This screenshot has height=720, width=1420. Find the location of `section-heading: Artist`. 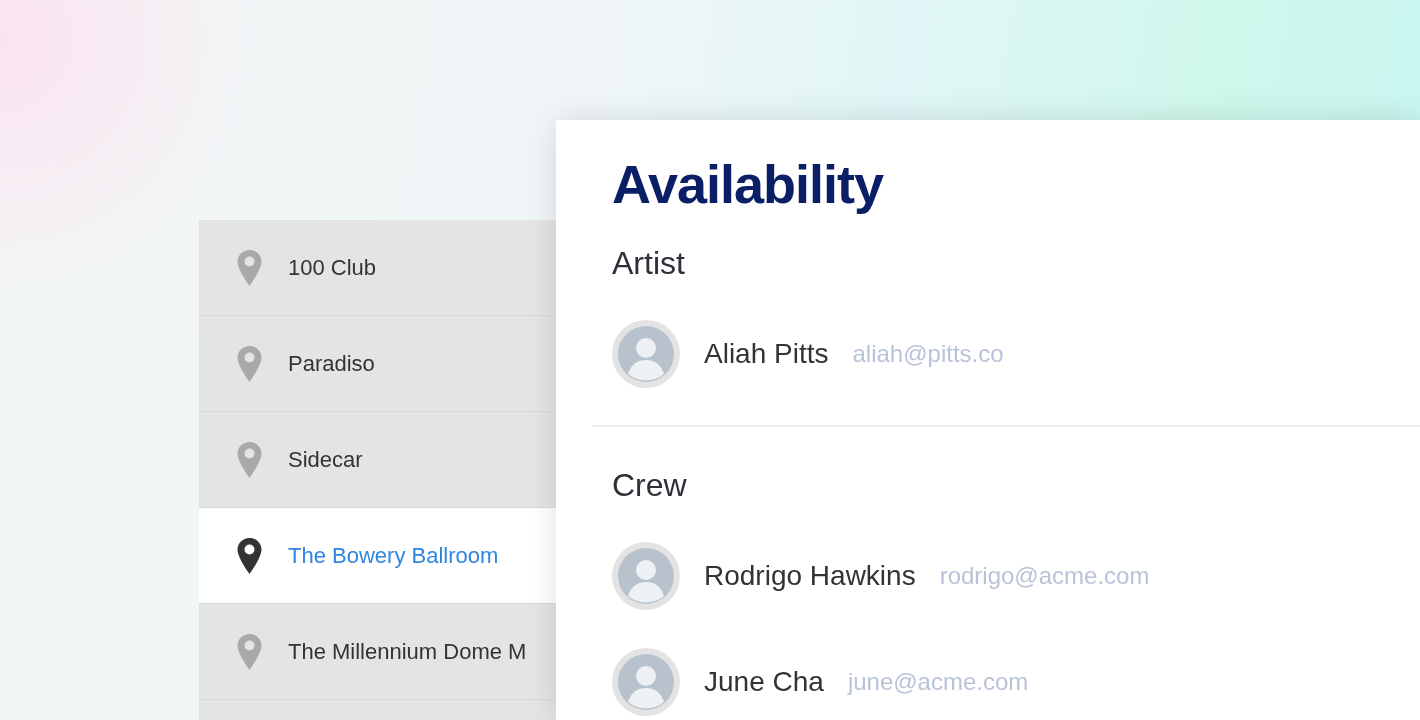

section-heading: Artist is located at coordinates (649, 263).